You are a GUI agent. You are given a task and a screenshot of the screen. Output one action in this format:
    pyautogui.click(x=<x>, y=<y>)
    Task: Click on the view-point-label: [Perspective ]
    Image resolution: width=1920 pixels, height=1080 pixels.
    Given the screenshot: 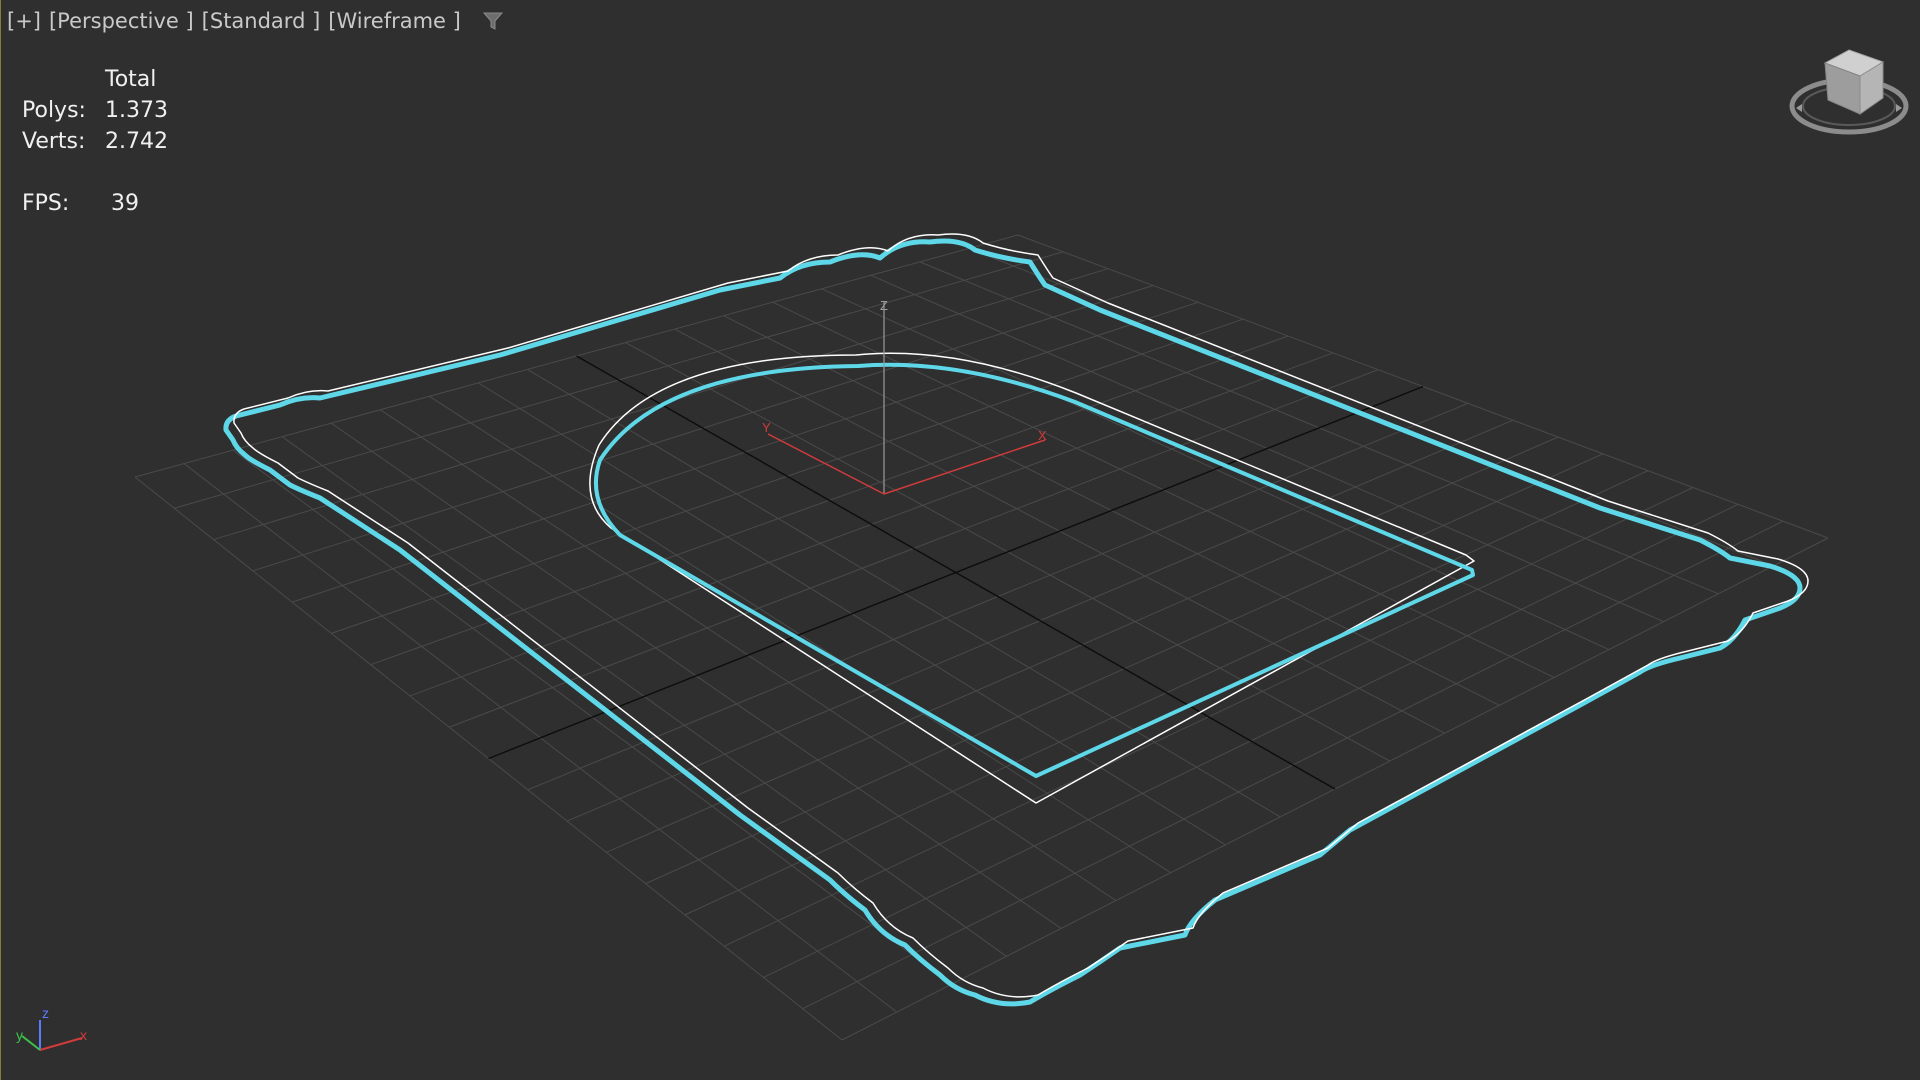 What is the action you would take?
    pyautogui.click(x=121, y=21)
    